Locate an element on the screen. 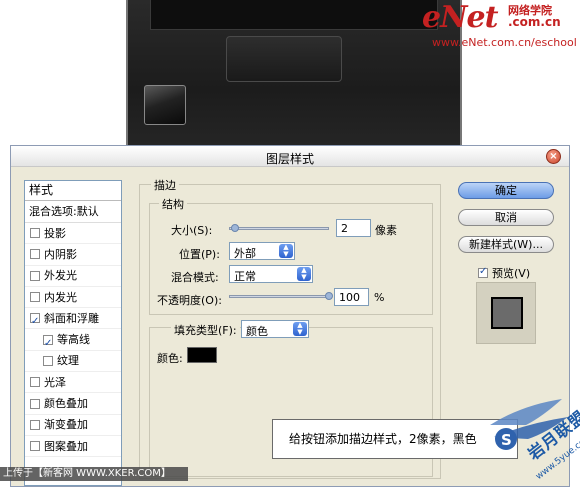 This screenshot has height=487, width=580. enet-logo: eNet is located at coordinates (460, 17).